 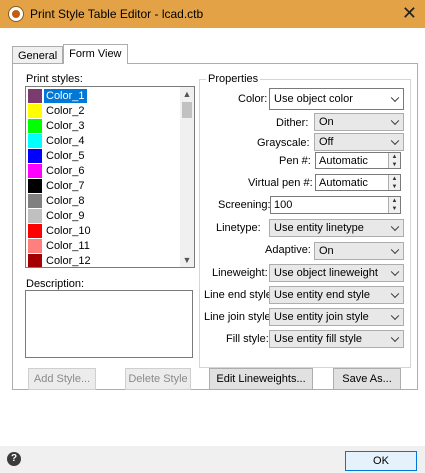 What do you see at coordinates (283, 143) in the screenshot?
I see `grayscale-label: Grayscale:` at bounding box center [283, 143].